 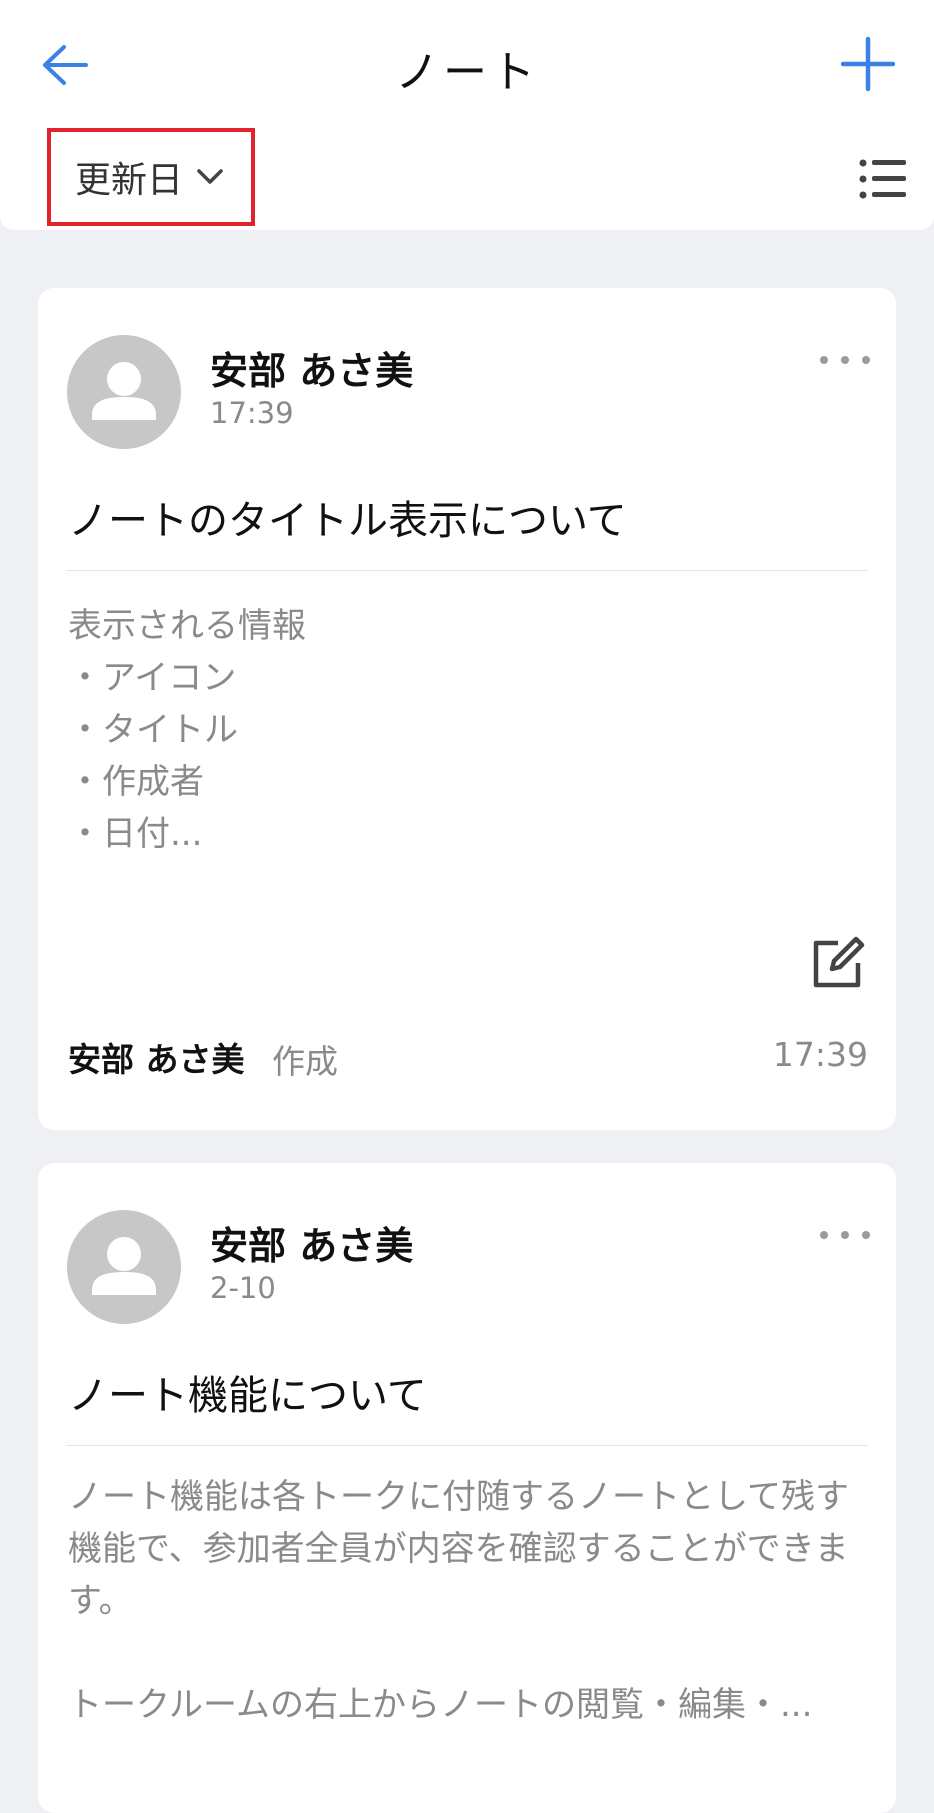 What do you see at coordinates (252, 413) in the screenshot?
I see `post-time: 17:39` at bounding box center [252, 413].